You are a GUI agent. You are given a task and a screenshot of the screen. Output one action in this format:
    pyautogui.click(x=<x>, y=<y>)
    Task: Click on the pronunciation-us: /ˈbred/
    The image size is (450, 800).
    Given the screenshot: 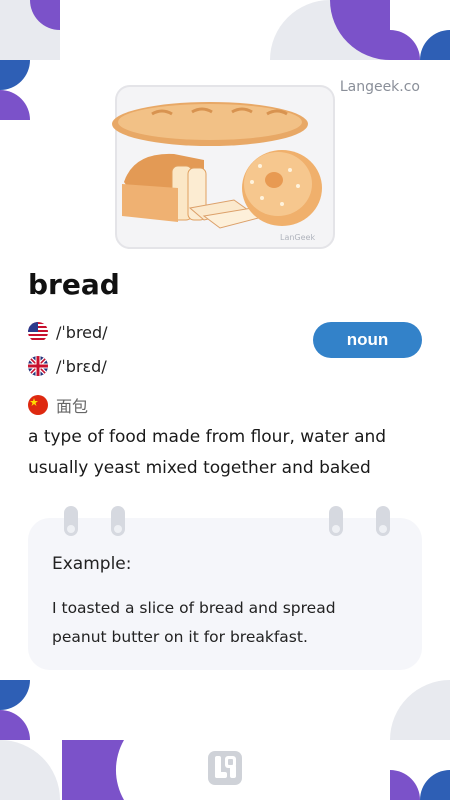 What is the action you would take?
    pyautogui.click(x=68, y=332)
    